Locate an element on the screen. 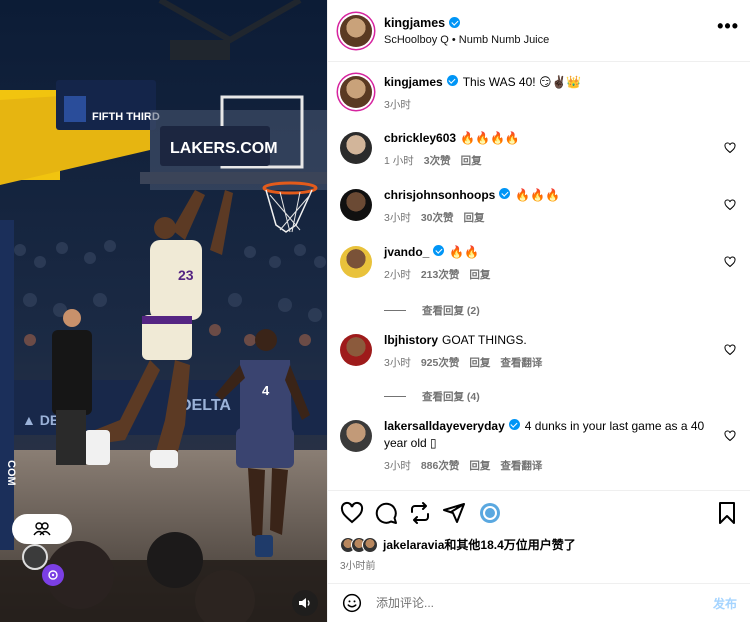  people-icon is located at coordinates (42, 529).